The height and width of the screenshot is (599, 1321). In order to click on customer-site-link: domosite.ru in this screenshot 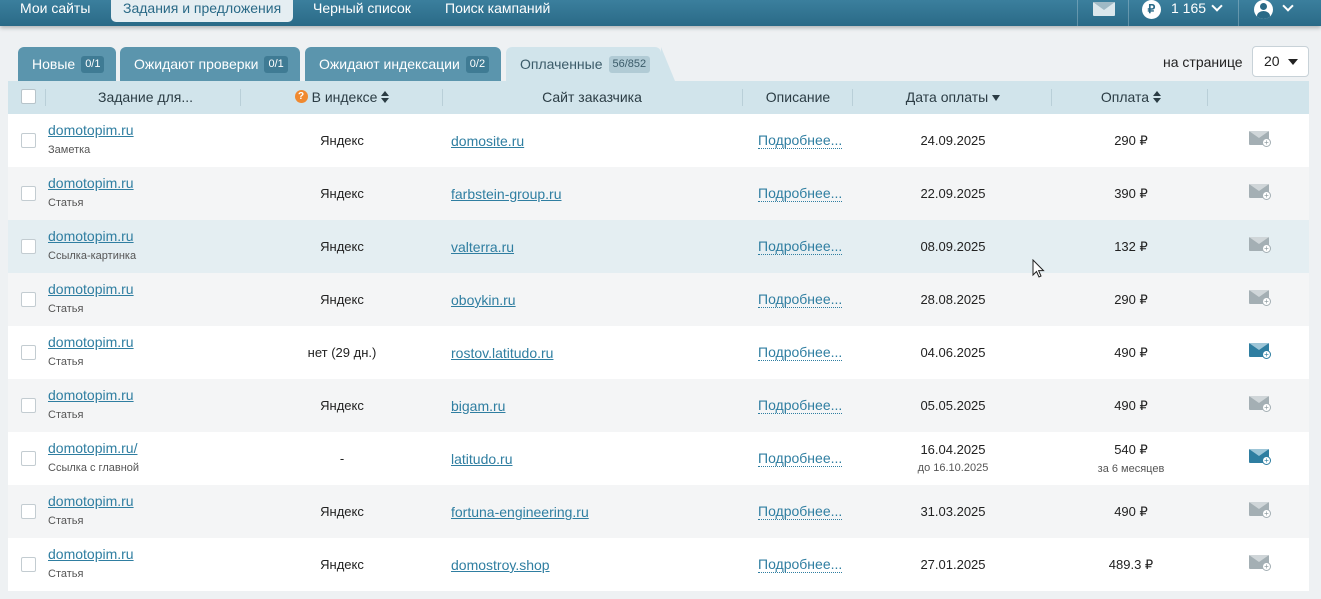, I will do `click(487, 141)`.